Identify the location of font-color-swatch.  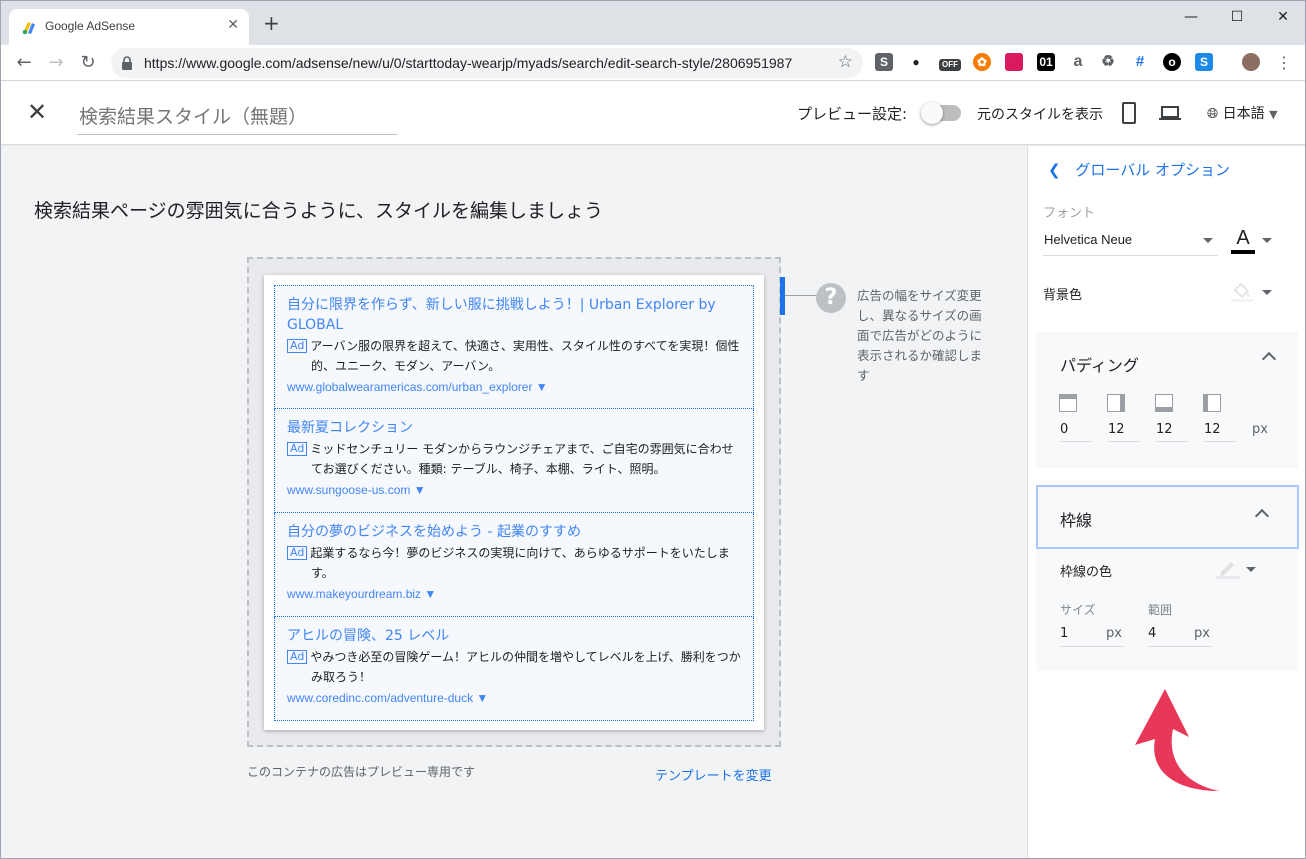
(1243, 252).